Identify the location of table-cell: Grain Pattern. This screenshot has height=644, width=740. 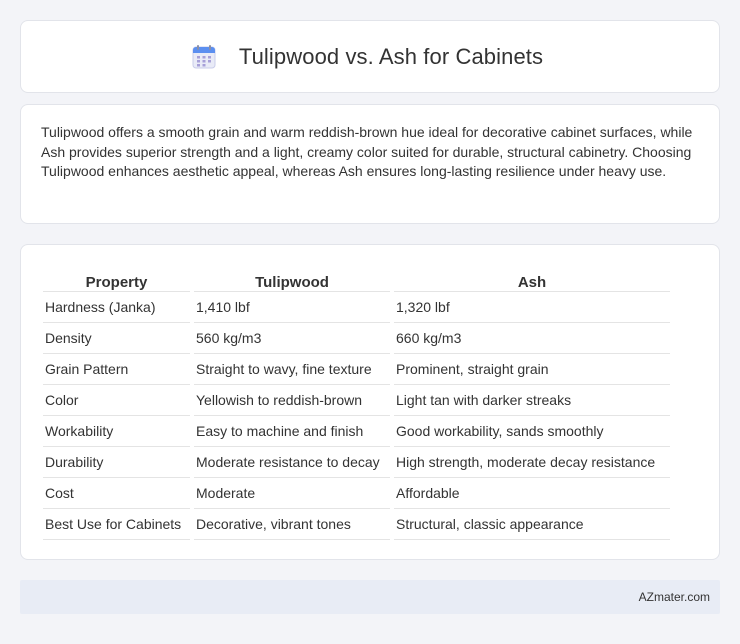
(116, 369).